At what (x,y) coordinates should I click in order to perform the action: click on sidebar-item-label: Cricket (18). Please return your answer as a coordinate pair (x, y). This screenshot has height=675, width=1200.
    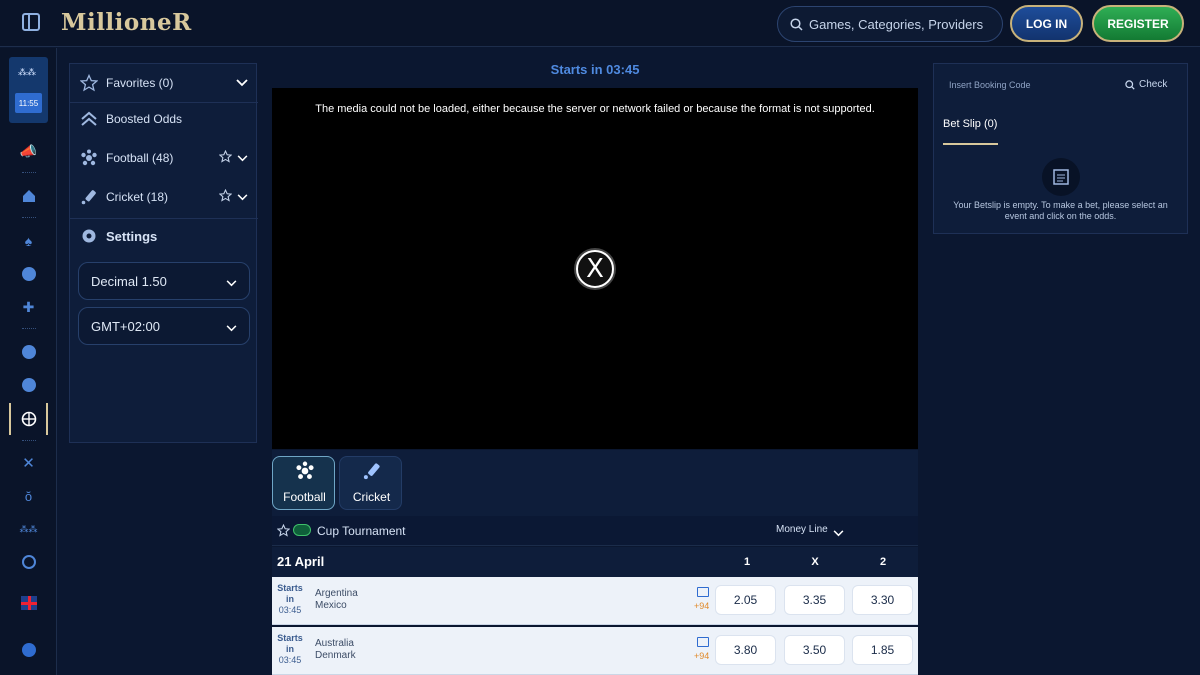
    Looking at the image, I should click on (137, 197).